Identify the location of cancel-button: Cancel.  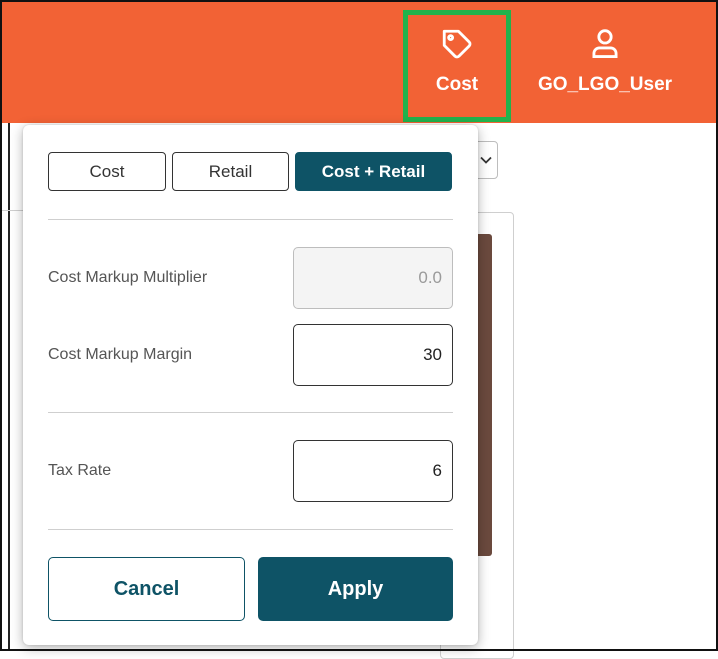
(146, 589).